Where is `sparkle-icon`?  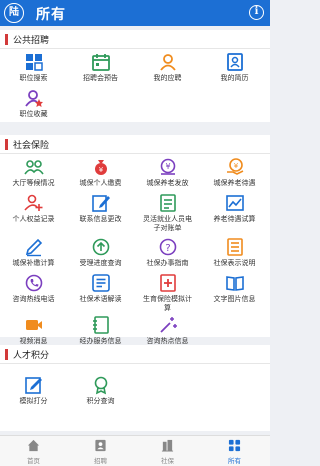
sparkle-icon is located at coordinates (168, 325).